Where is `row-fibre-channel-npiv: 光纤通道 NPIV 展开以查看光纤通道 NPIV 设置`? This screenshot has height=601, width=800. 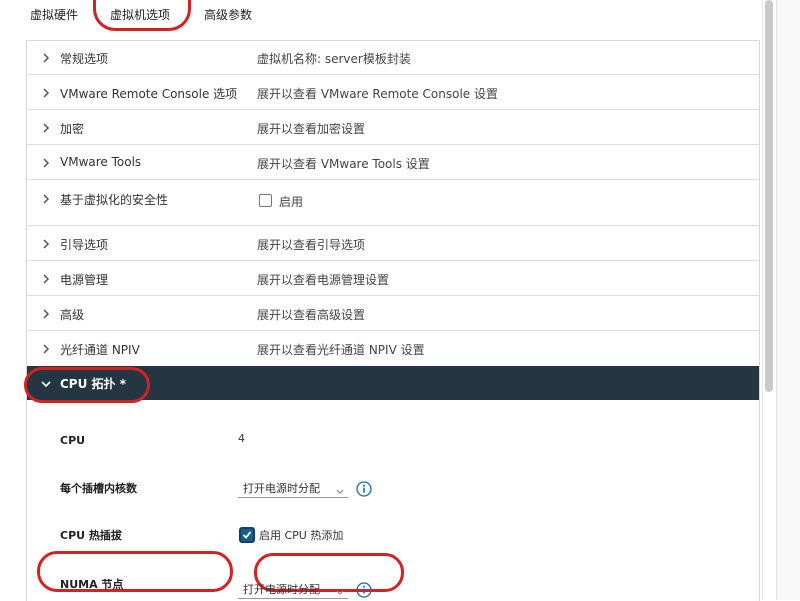 row-fibre-channel-npiv: 光纤通道 NPIV 展开以查看光纤通道 NPIV 设置 is located at coordinates (393, 348).